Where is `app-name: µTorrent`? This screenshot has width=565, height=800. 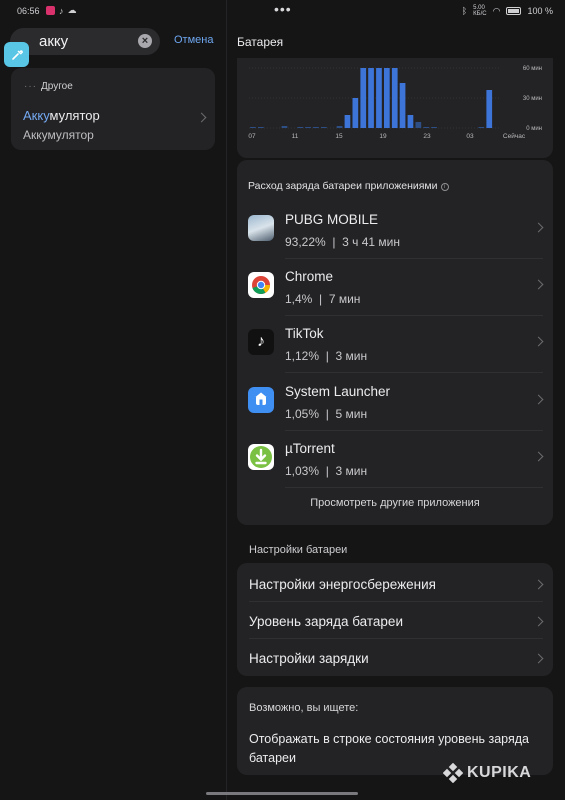 app-name: µTorrent is located at coordinates (310, 448).